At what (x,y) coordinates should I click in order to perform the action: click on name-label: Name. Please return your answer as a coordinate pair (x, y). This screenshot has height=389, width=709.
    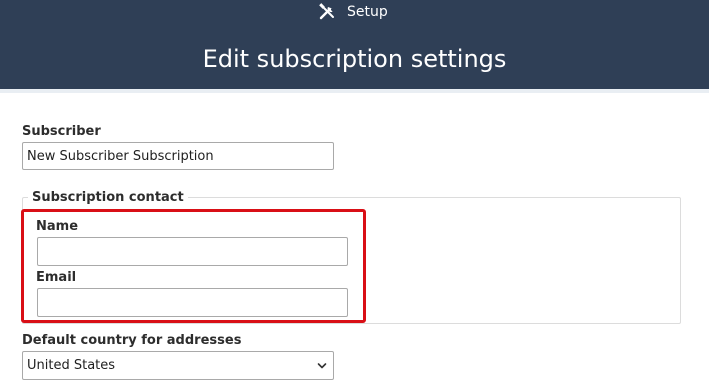
    Looking at the image, I should click on (57, 226).